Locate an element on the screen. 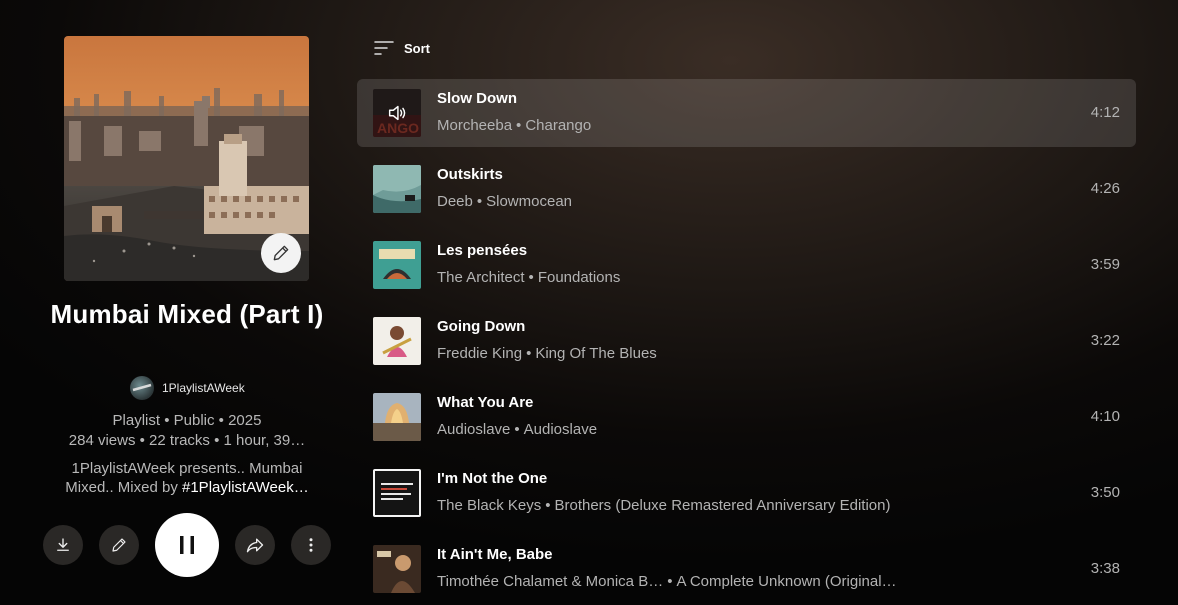 The image size is (1178, 605). track-subtitle: Freddie King • King Of The Blues is located at coordinates (547, 353).